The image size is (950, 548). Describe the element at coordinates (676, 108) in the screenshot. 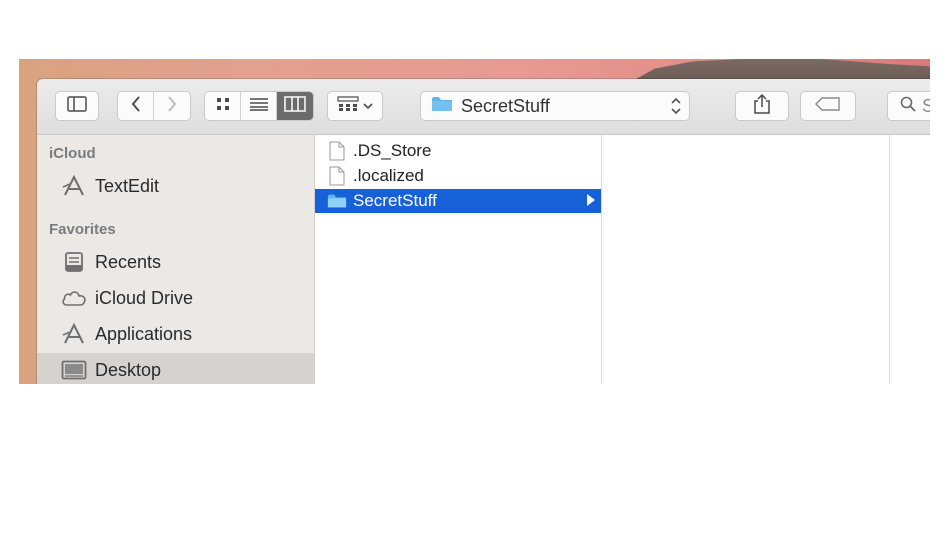

I see `up-down-icon` at that location.